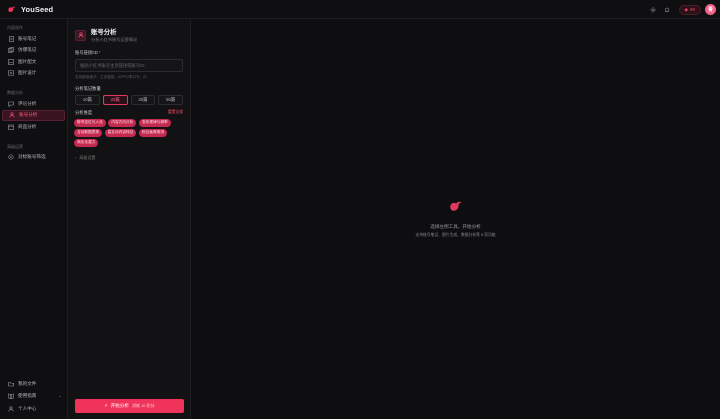 The height and width of the screenshot is (419, 720). Describe the element at coordinates (11, 73) in the screenshot. I see `palette-icon` at that location.